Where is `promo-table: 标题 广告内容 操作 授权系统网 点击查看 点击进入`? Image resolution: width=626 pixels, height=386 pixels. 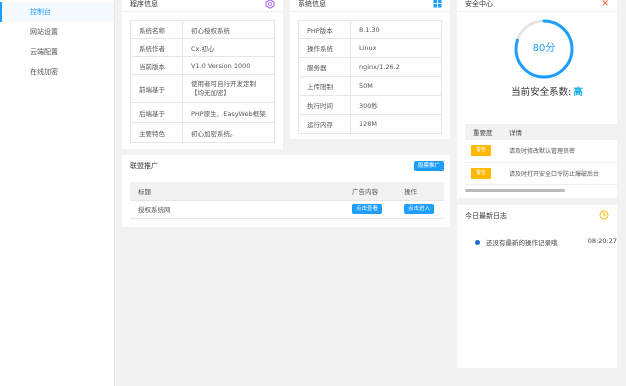
promo-table: 标题 广告内容 操作 授权系统网 点击查看 点击进入 is located at coordinates (287, 200).